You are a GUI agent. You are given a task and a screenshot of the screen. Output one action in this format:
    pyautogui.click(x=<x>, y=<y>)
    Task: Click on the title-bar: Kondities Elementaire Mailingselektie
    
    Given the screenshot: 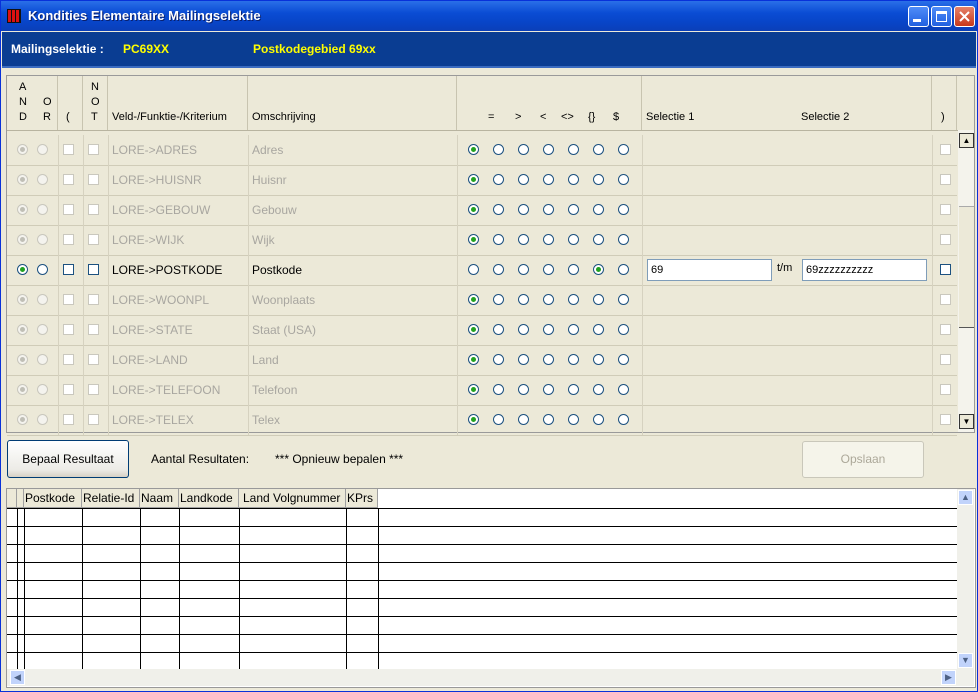 What is the action you would take?
    pyautogui.click(x=489, y=16)
    